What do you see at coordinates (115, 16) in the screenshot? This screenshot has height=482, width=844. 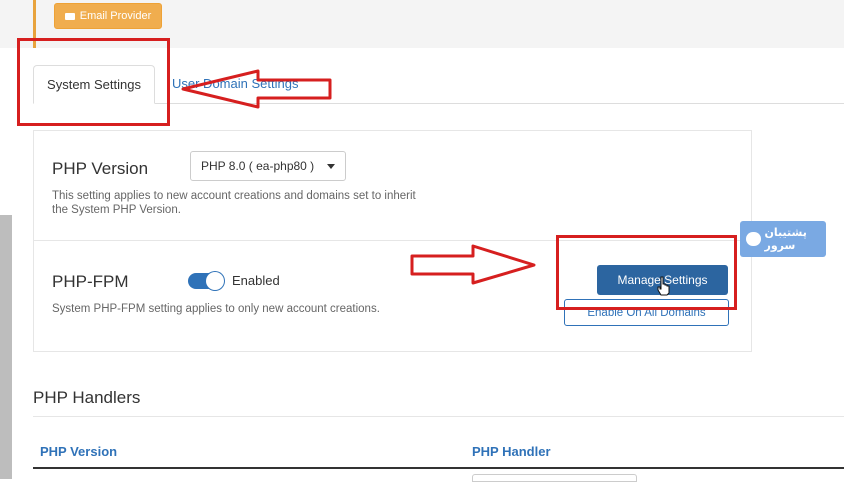 I see `email-provider-label: Email Provider` at bounding box center [115, 16].